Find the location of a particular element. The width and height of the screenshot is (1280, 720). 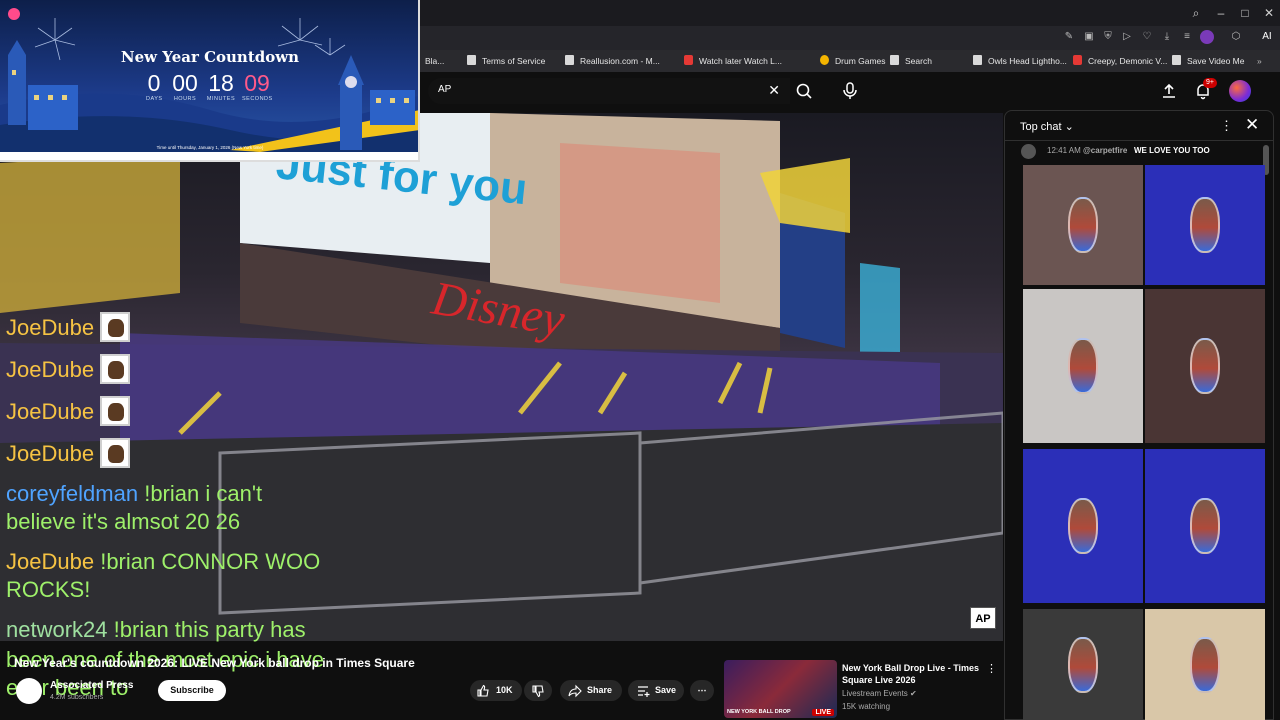

avatar is located at coordinates (1028, 151).